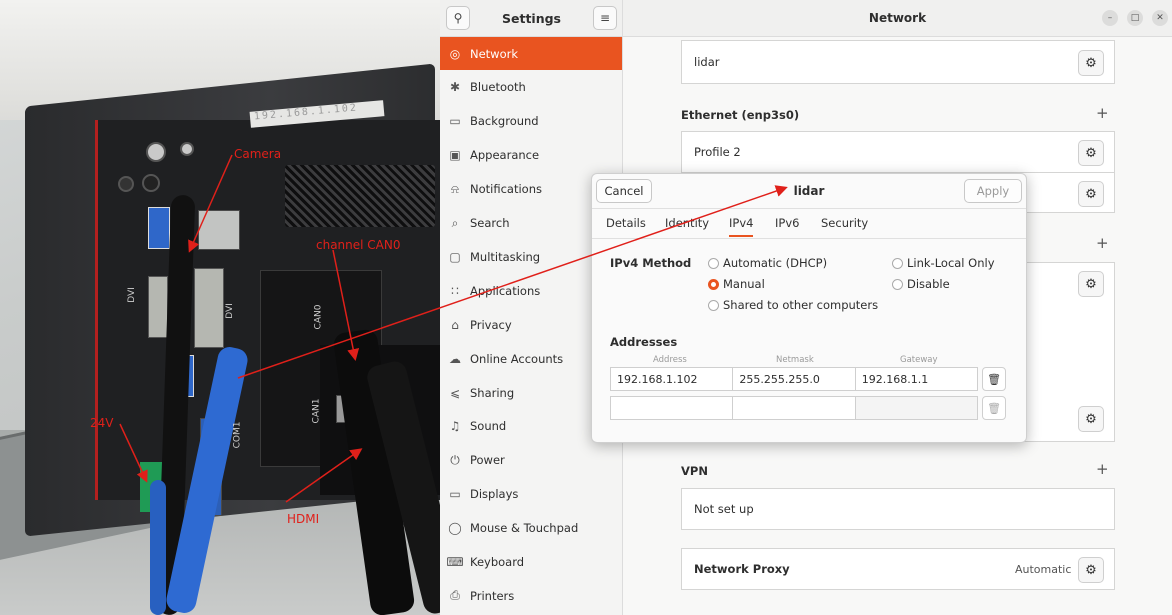 Image resolution: width=1172 pixels, height=615 pixels. What do you see at coordinates (494, 494) in the screenshot?
I see `sidebar-item-label: Displays` at bounding box center [494, 494].